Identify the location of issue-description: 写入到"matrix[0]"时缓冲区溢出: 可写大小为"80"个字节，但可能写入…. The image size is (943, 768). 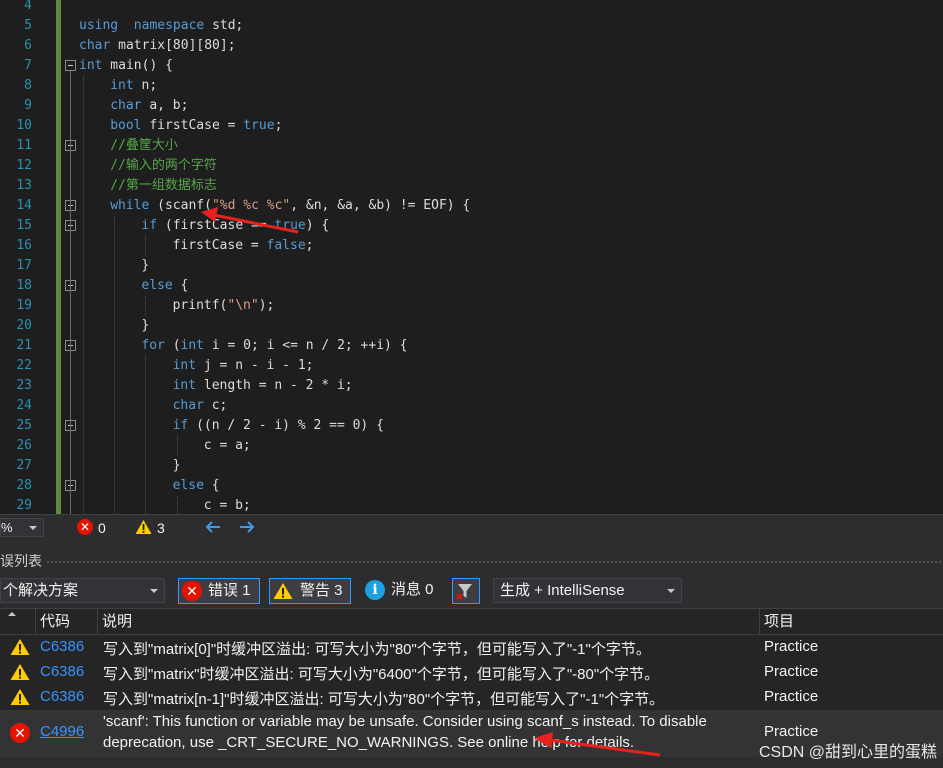
(377, 649).